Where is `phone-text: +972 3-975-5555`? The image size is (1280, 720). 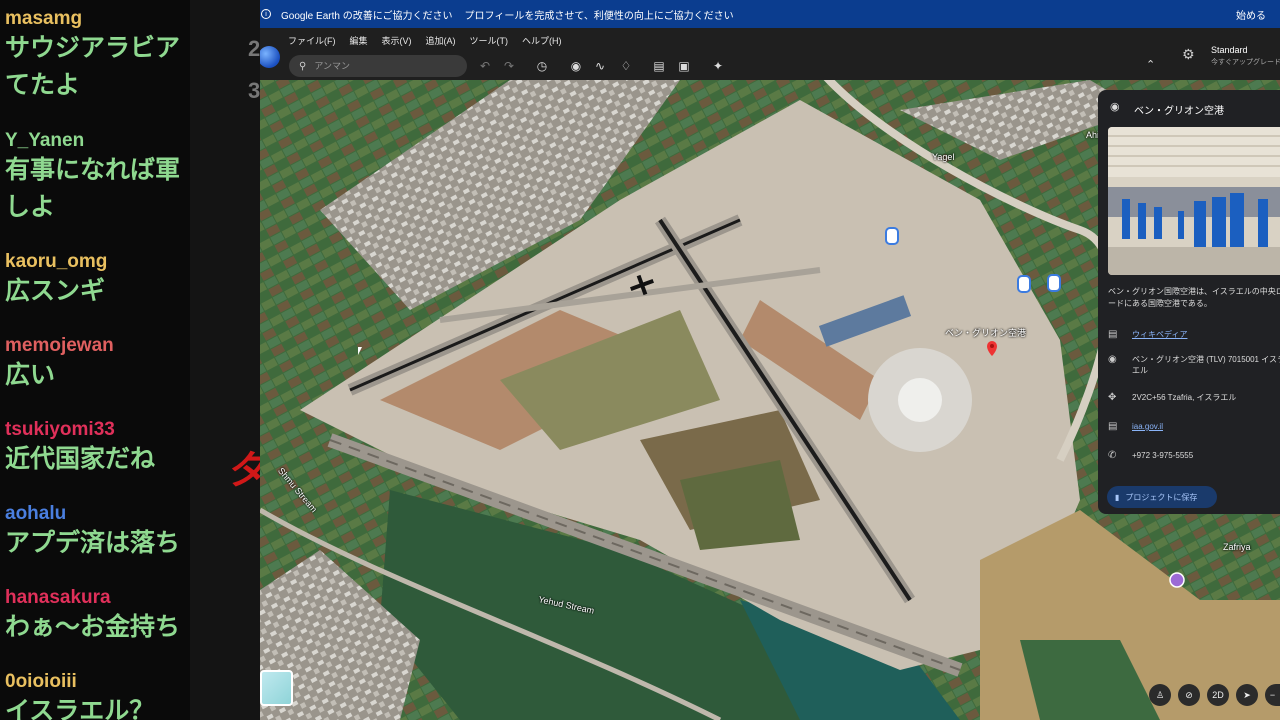
phone-text: +972 3-975-5555 is located at coordinates (1163, 455).